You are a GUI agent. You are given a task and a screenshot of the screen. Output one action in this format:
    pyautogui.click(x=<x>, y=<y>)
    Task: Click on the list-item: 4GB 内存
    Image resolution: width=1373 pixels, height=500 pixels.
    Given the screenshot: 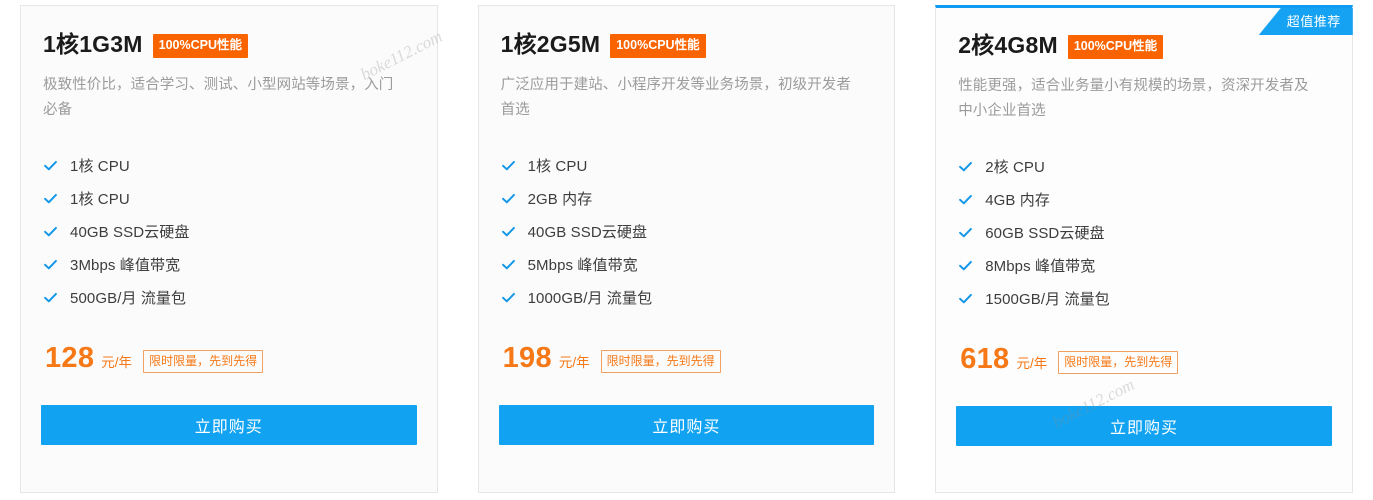 What is the action you would take?
    pyautogui.click(x=1155, y=199)
    